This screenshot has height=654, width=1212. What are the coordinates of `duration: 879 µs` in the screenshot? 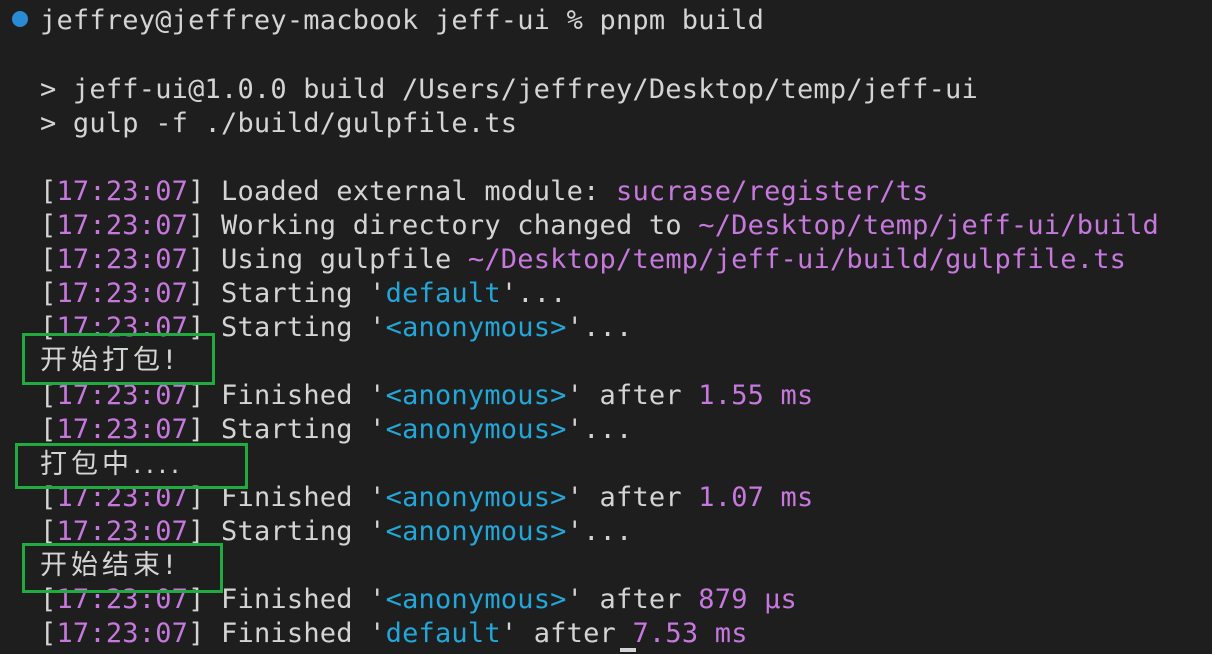 It's located at (748, 599).